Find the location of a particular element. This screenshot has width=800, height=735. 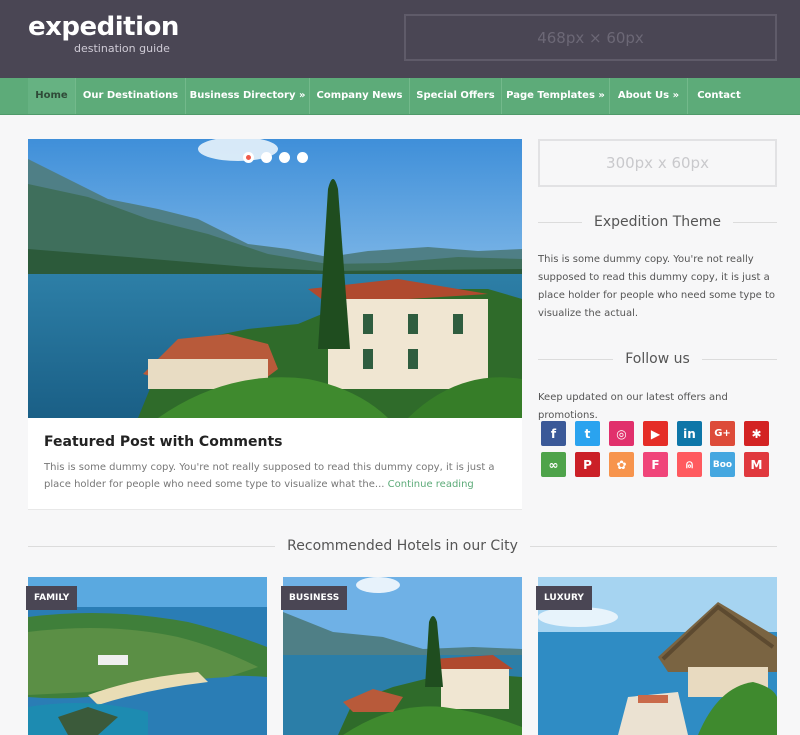

nav-item-contact: Contact is located at coordinates (719, 96).